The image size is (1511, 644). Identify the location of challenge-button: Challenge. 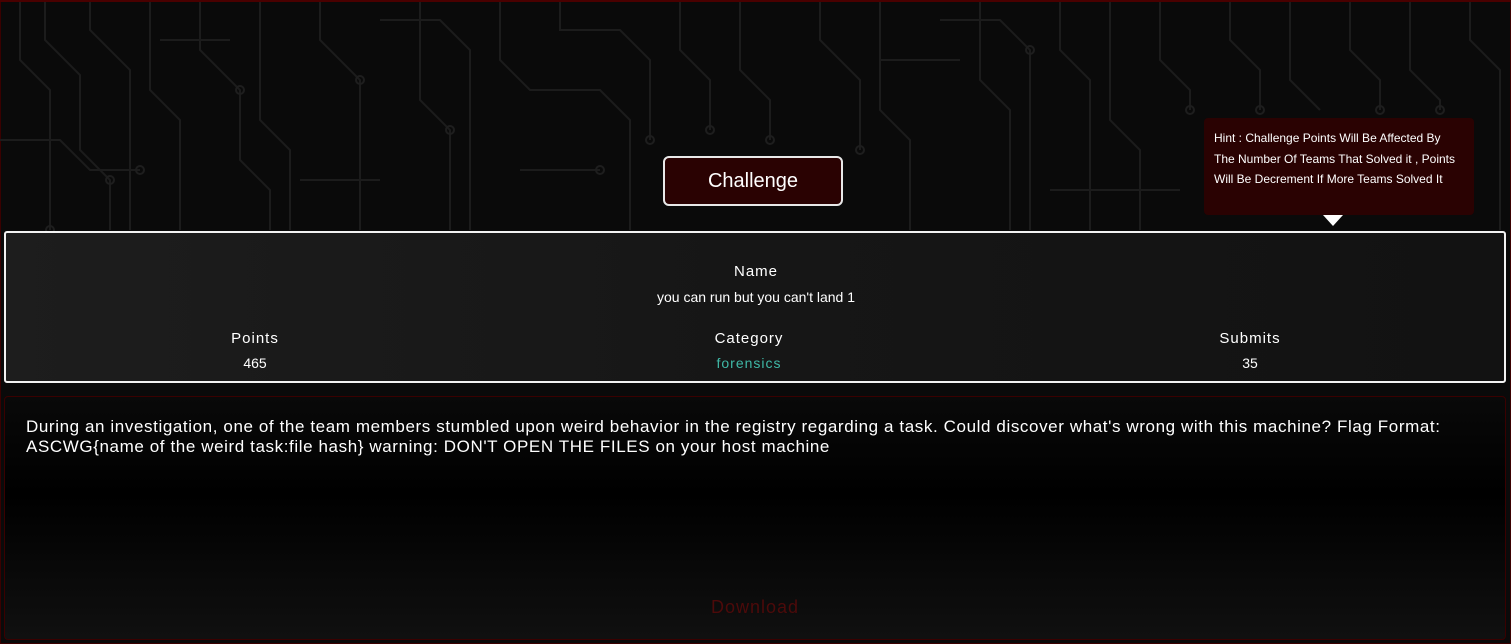
(753, 181).